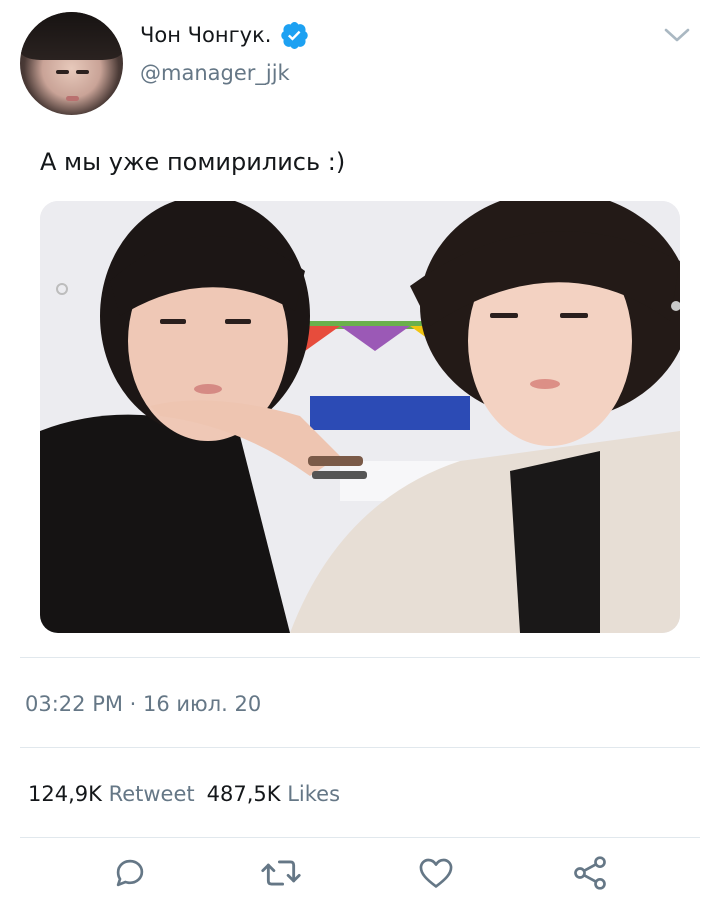  I want to click on retweets-count: 124,9K, so click(65, 794).